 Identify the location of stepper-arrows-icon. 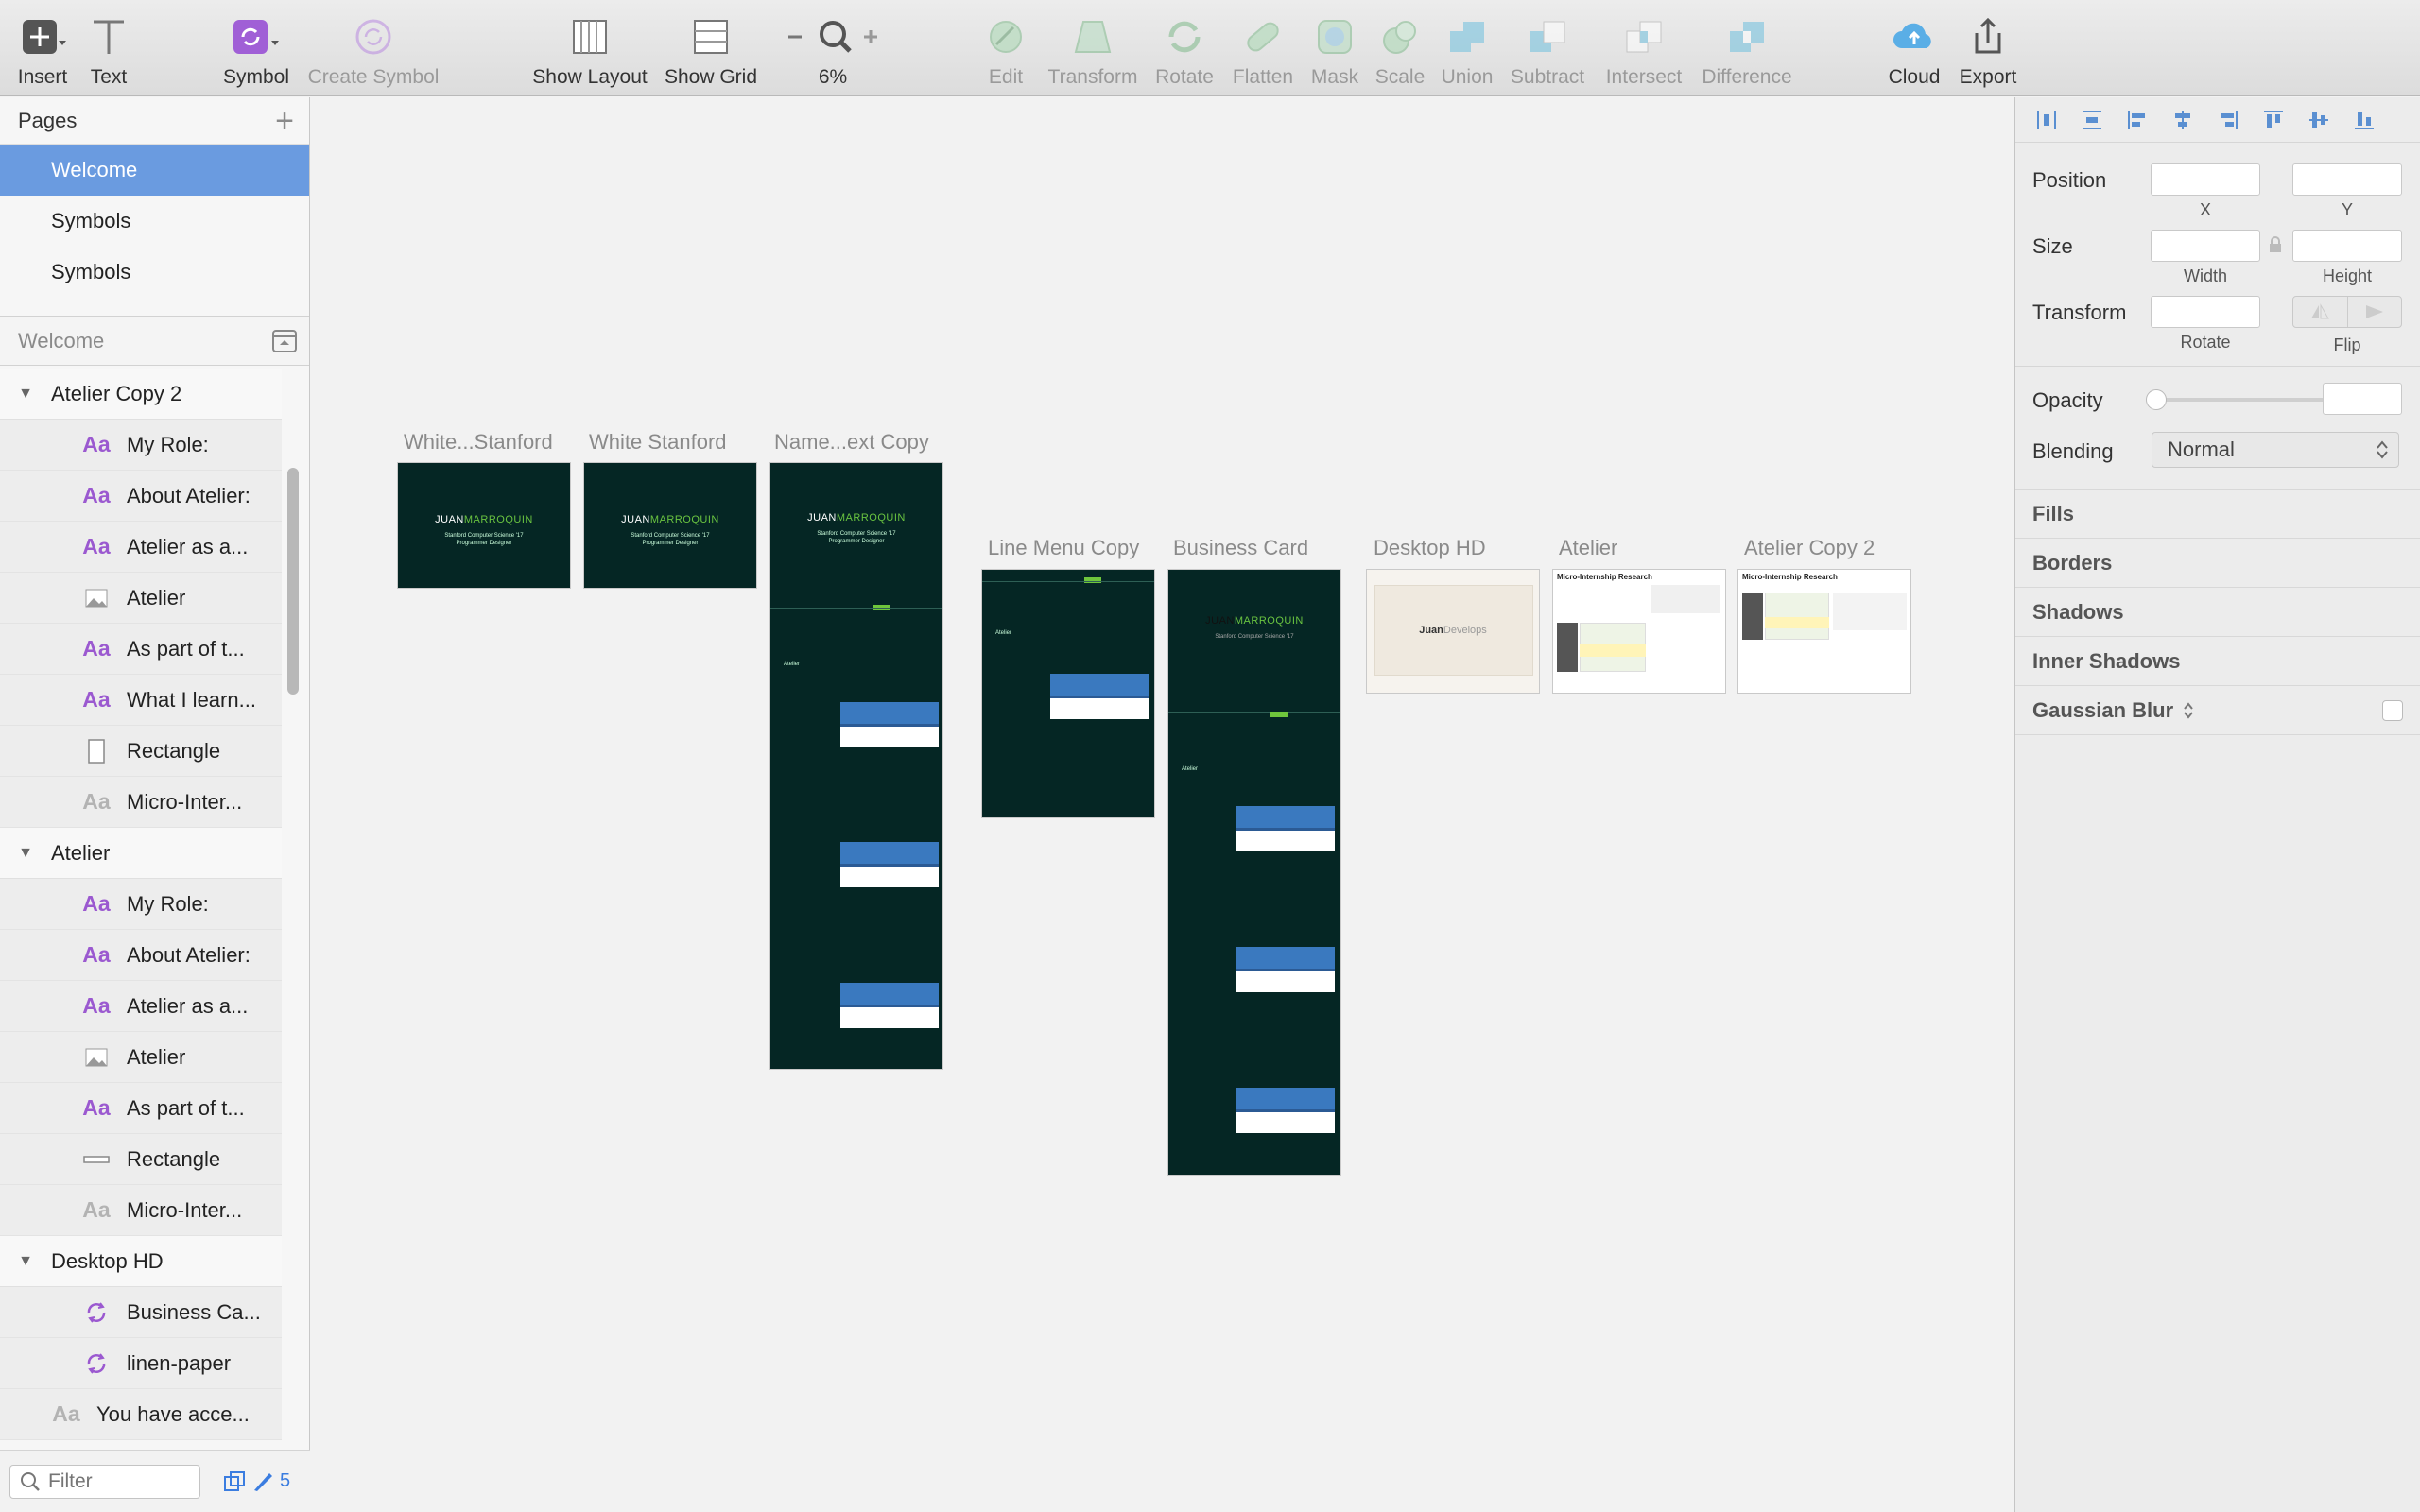
(2188, 710).